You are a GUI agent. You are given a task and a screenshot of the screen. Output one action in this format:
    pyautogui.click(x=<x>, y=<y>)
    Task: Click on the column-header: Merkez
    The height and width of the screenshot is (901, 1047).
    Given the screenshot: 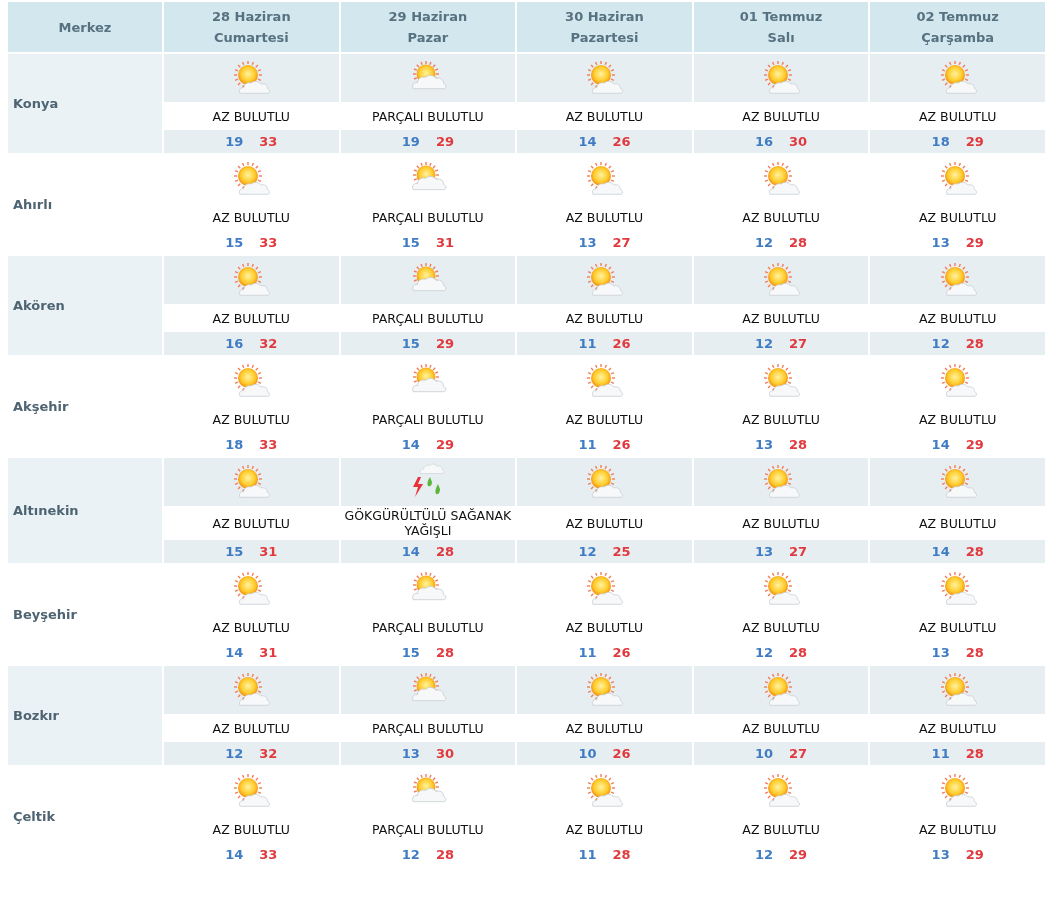 What is the action you would take?
    pyautogui.click(x=85, y=27)
    